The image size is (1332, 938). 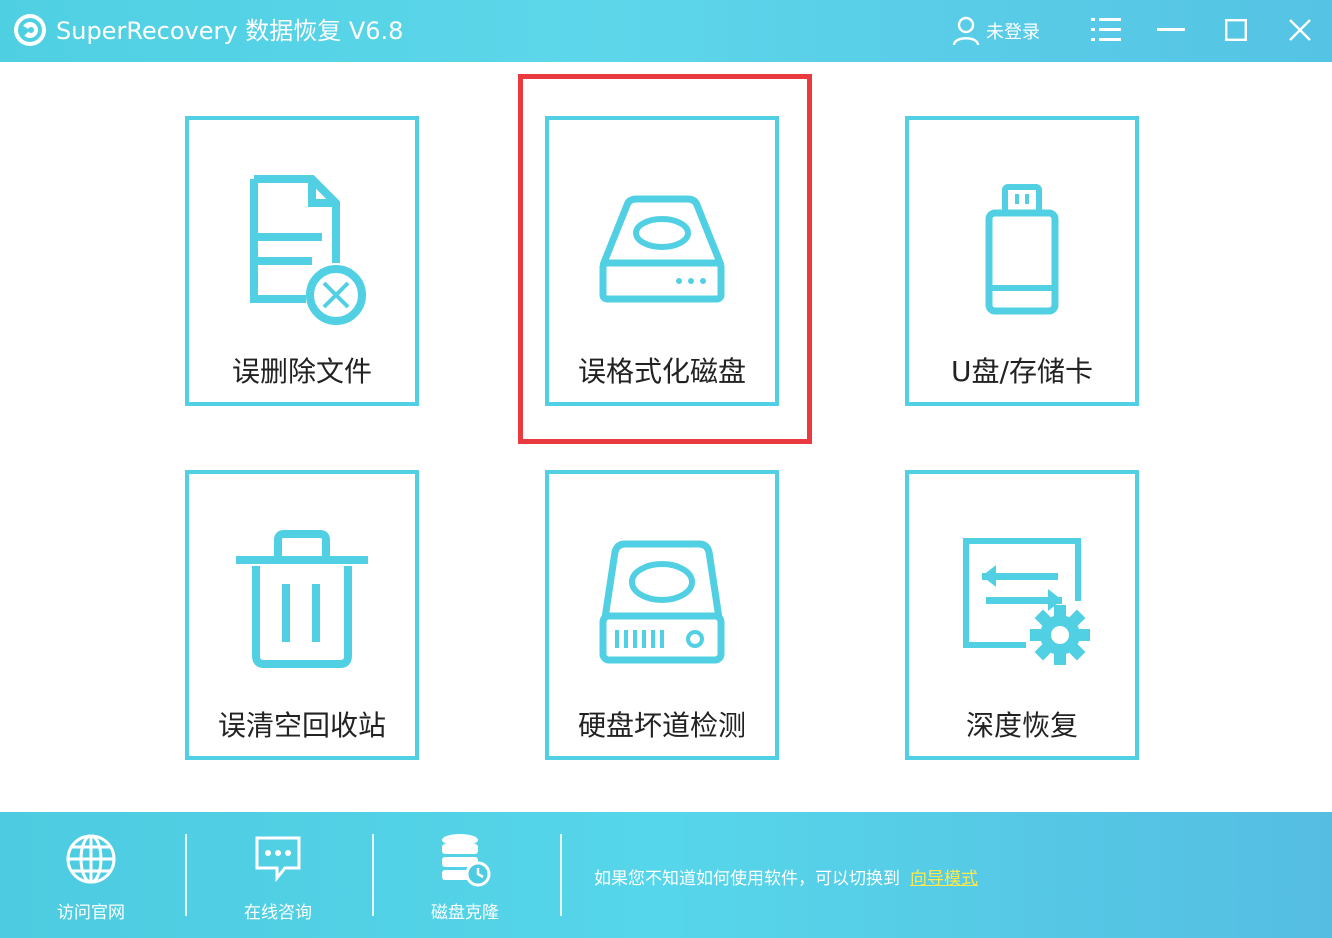 I want to click on logo-icon, so click(x=30, y=30).